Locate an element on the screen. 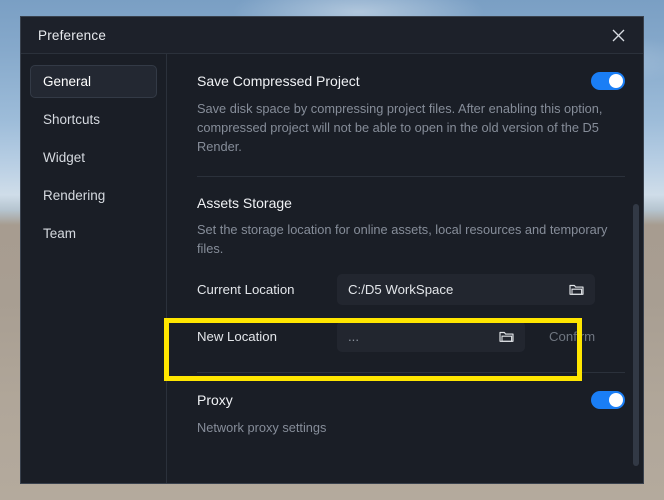 The image size is (664, 500). dialog-title: Preference is located at coordinates (72, 35).